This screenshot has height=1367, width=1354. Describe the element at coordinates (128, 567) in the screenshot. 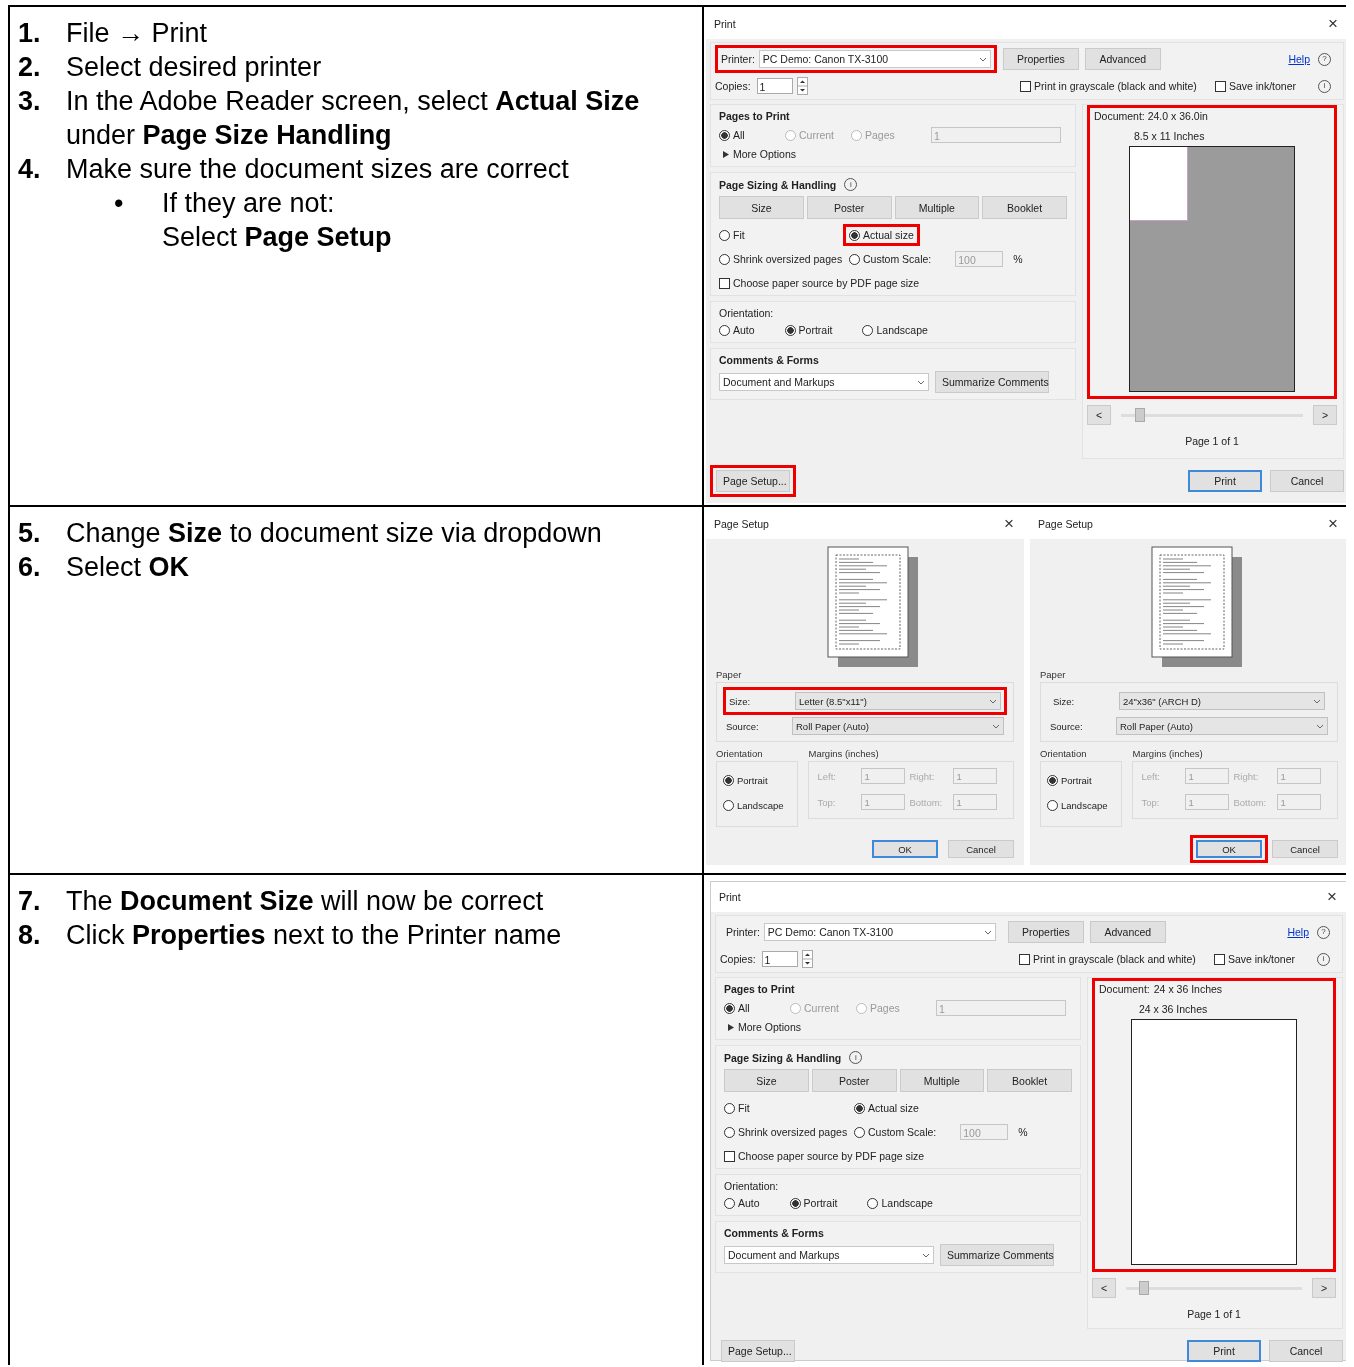

I see `step-text: Select OK` at that location.